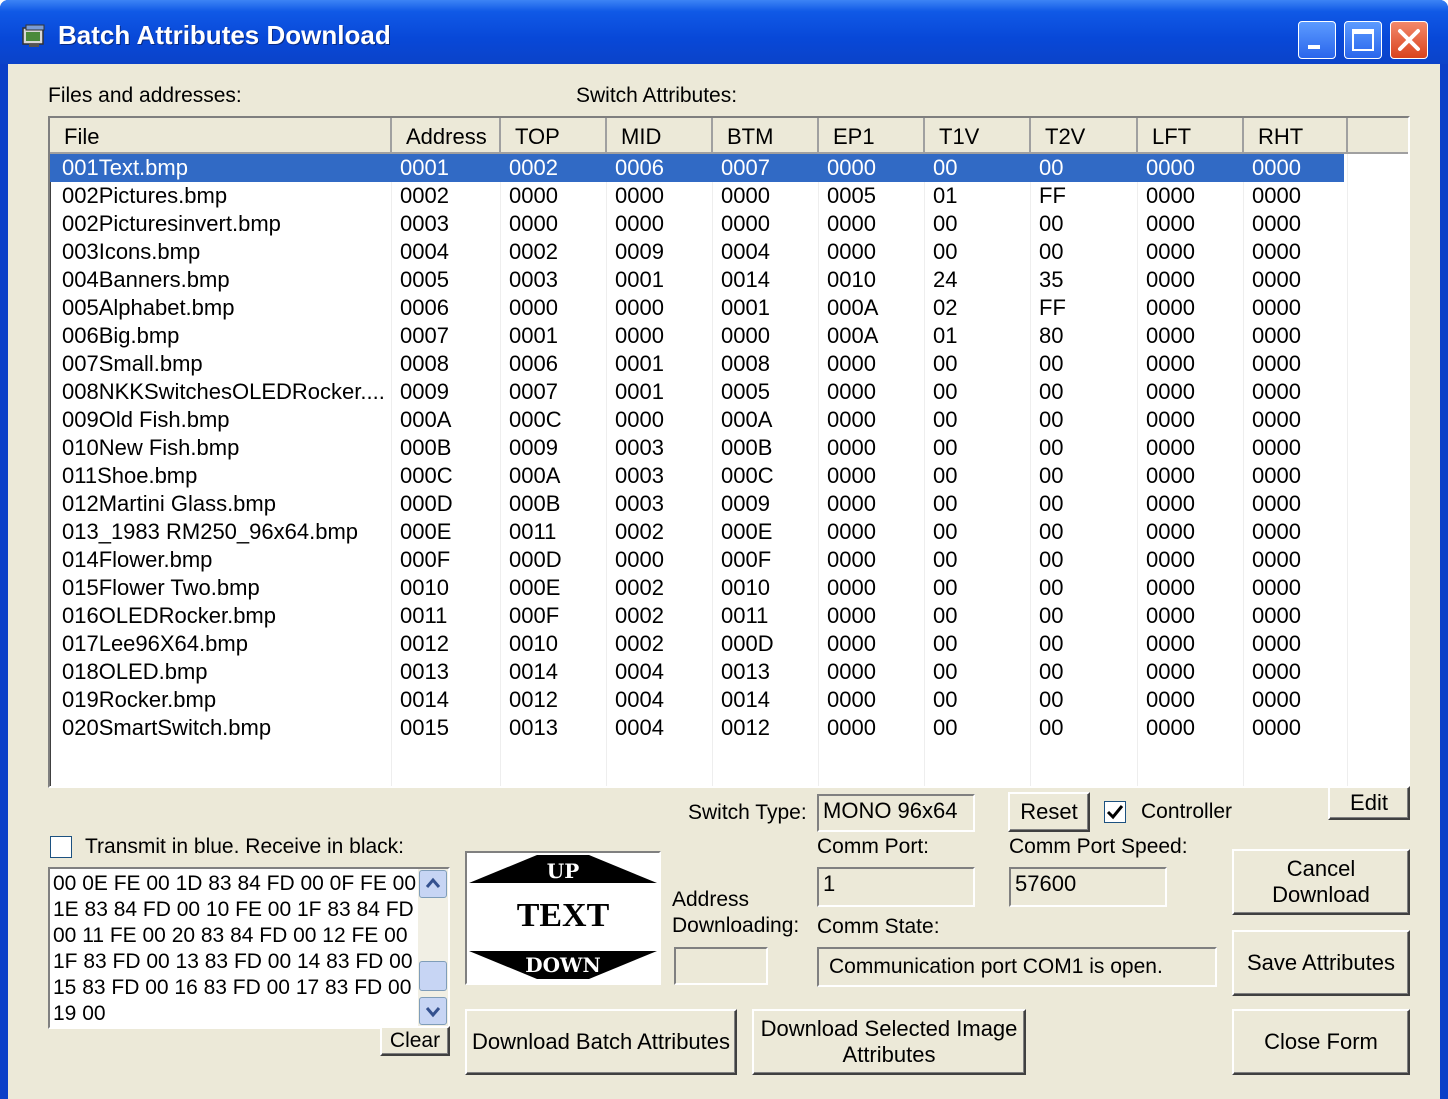 Image resolution: width=1448 pixels, height=1099 pixels. What do you see at coordinates (639, 447) in the screenshot?
I see `cell-mid: 0003` at bounding box center [639, 447].